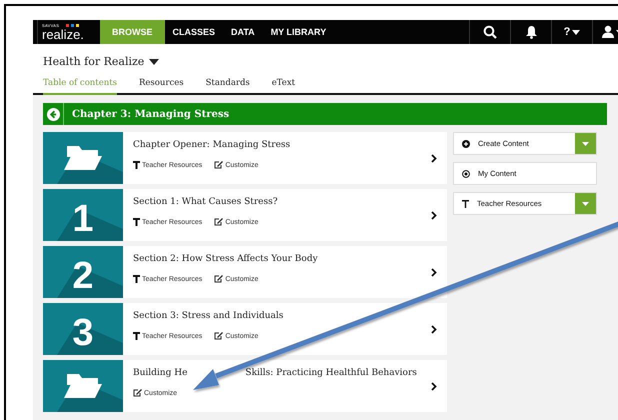 This screenshot has height=420, width=618. Describe the element at coordinates (101, 61) in the screenshot. I see `course-selector: Health for Realize` at that location.